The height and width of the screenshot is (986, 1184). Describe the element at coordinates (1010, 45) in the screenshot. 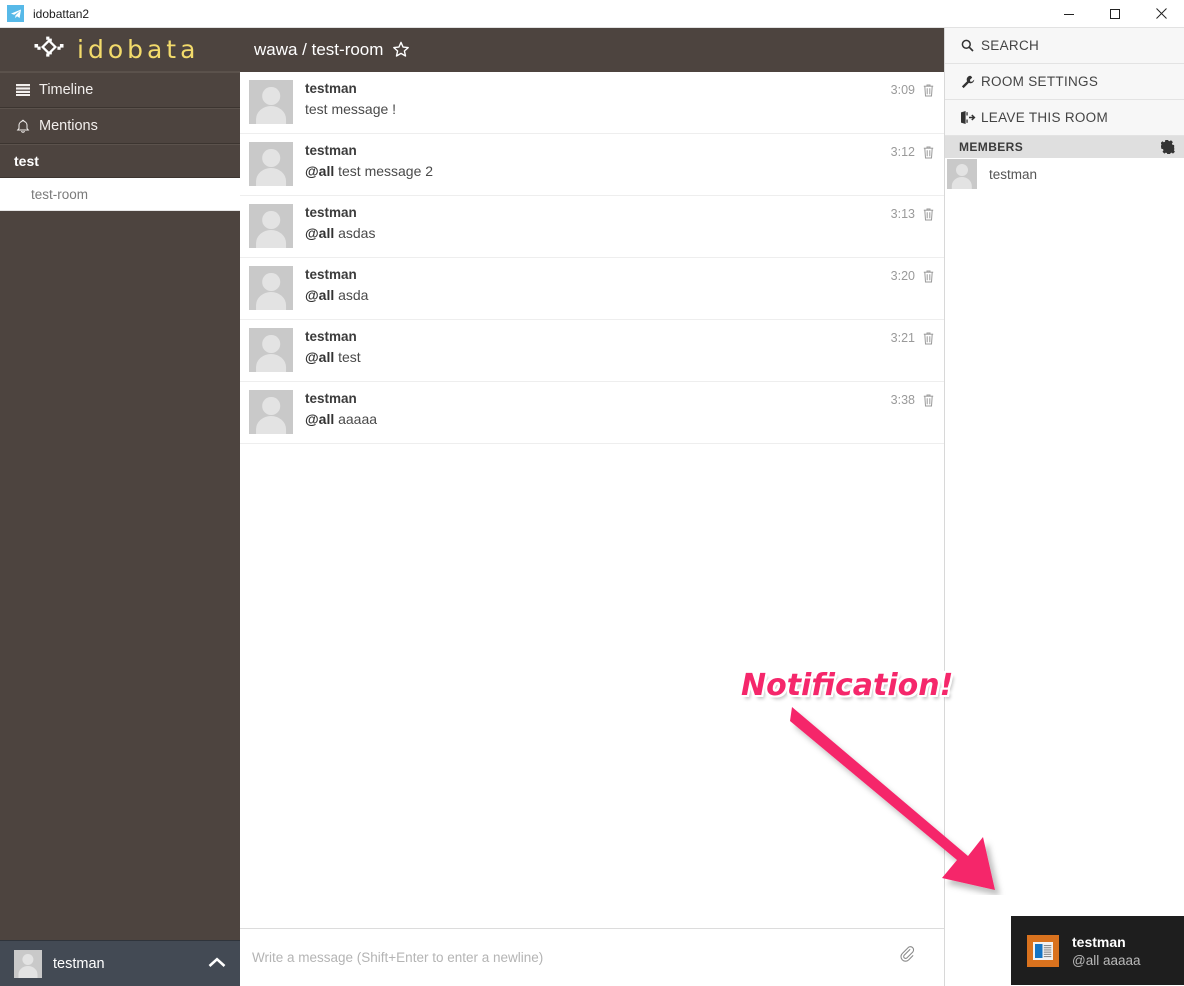

I see `search-label: SEARCH` at that location.